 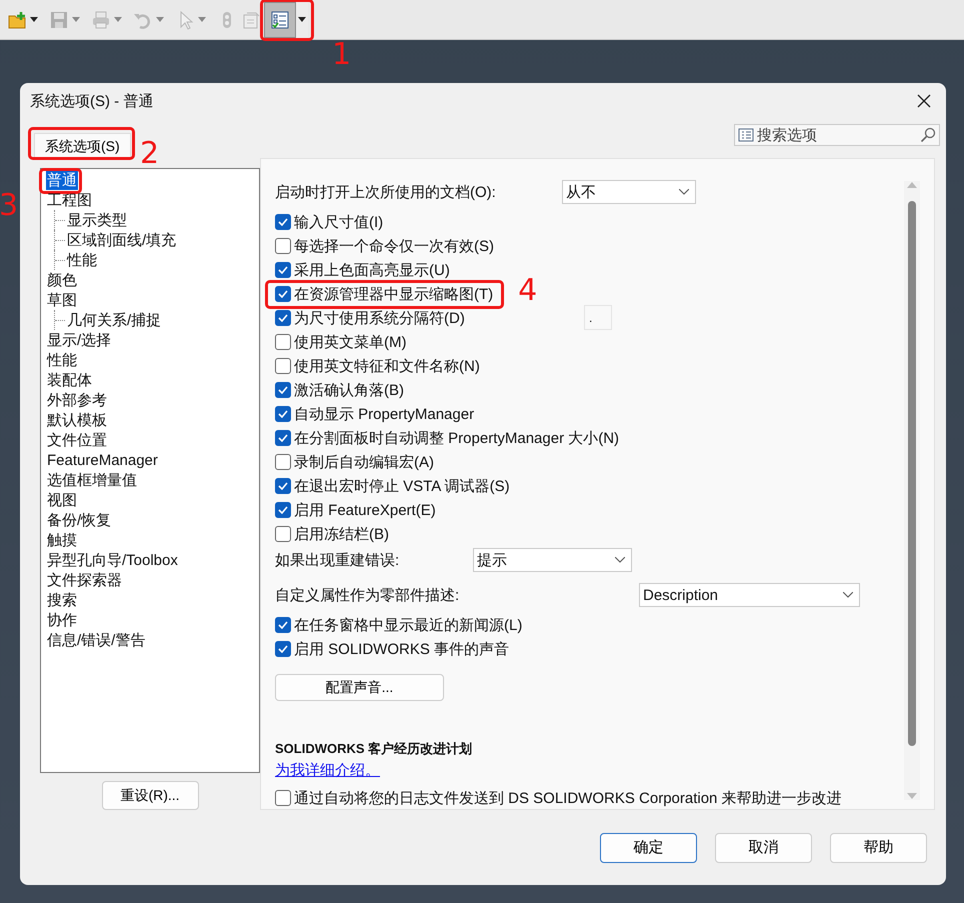 I want to click on dialog-button: 取消, so click(x=763, y=847).